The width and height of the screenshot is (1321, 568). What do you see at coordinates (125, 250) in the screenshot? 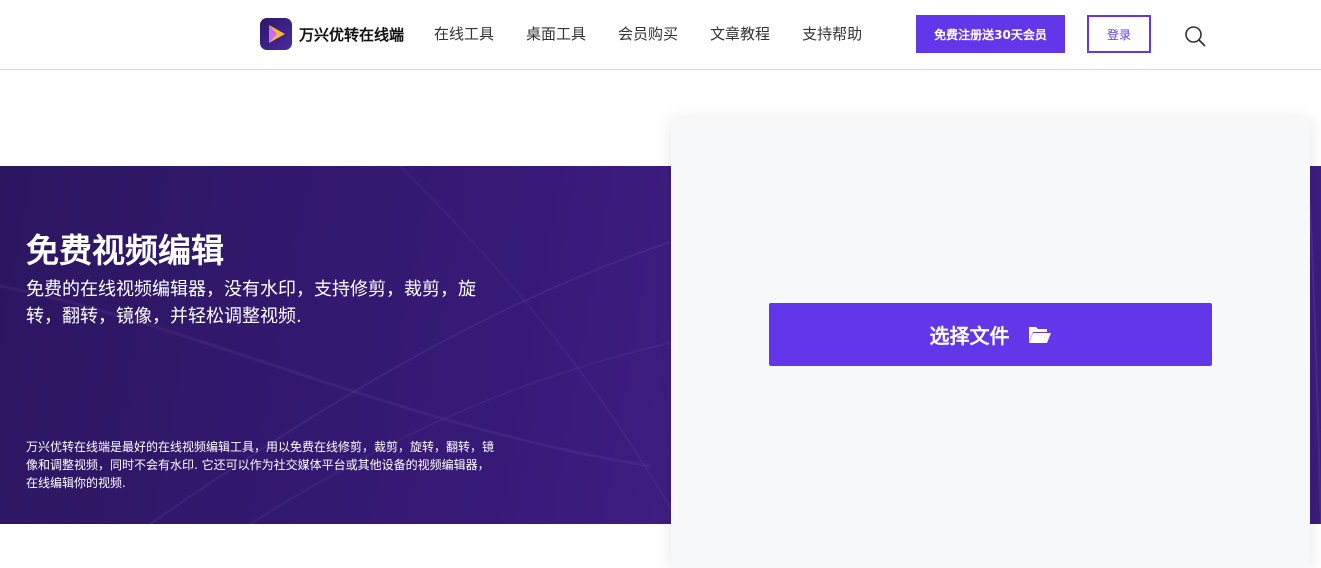
I see `hero-title: 免费视频编辑` at bounding box center [125, 250].